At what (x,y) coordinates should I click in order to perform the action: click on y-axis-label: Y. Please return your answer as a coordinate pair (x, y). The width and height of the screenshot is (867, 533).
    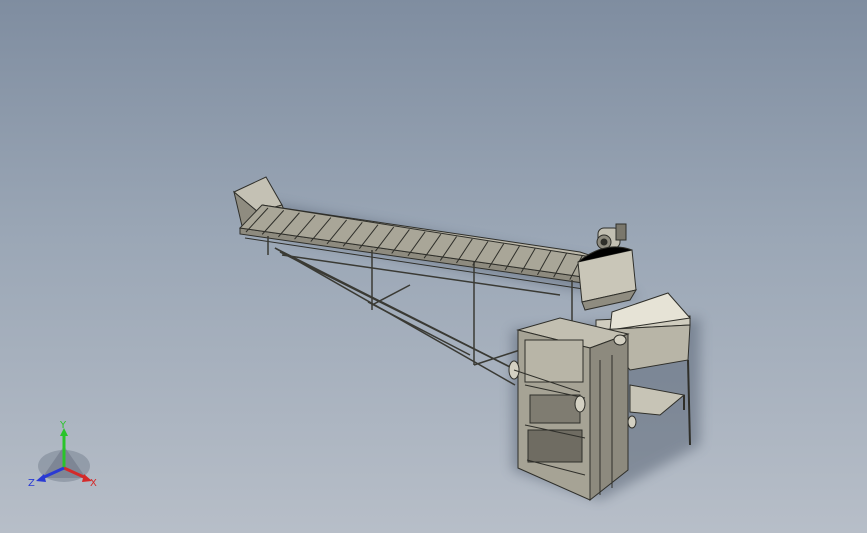
    Looking at the image, I should click on (63, 425).